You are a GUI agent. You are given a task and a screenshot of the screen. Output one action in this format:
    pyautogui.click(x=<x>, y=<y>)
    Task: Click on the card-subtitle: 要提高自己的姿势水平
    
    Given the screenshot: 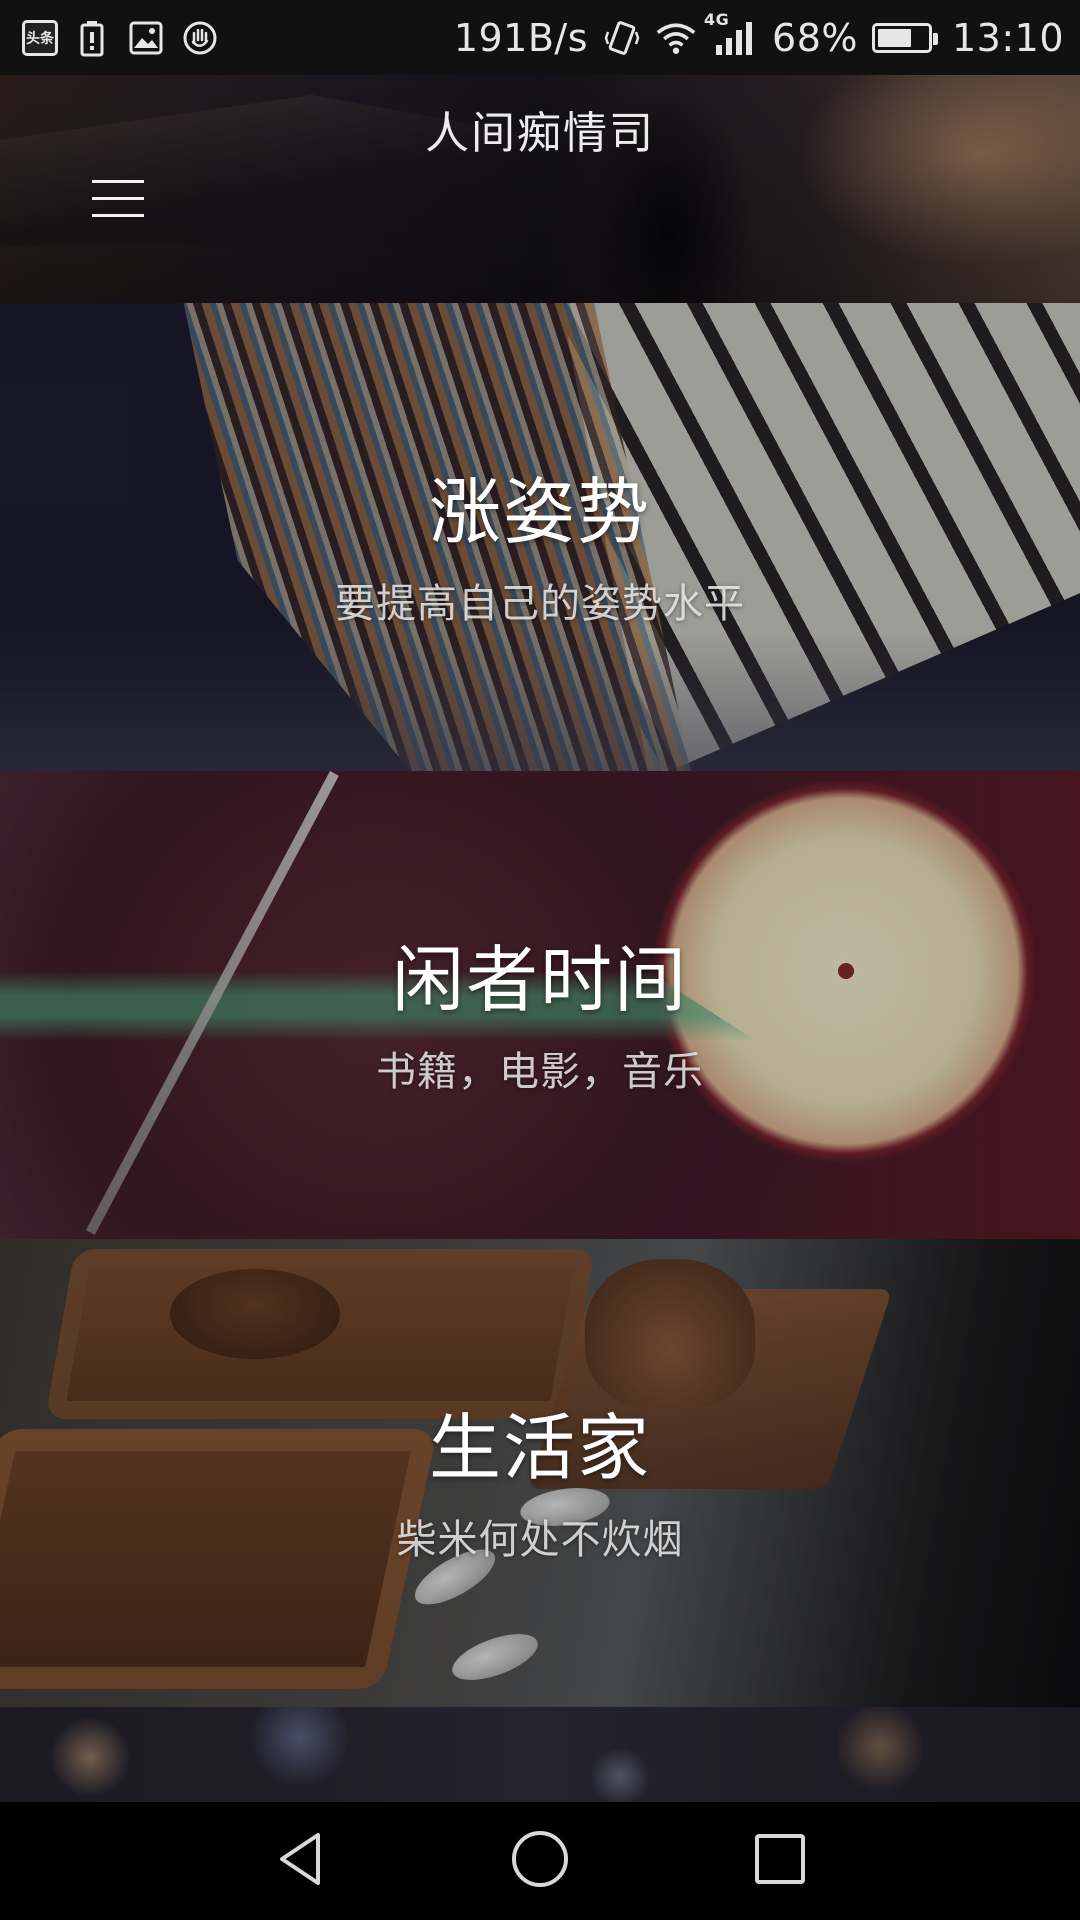 What is the action you would take?
    pyautogui.click(x=540, y=604)
    